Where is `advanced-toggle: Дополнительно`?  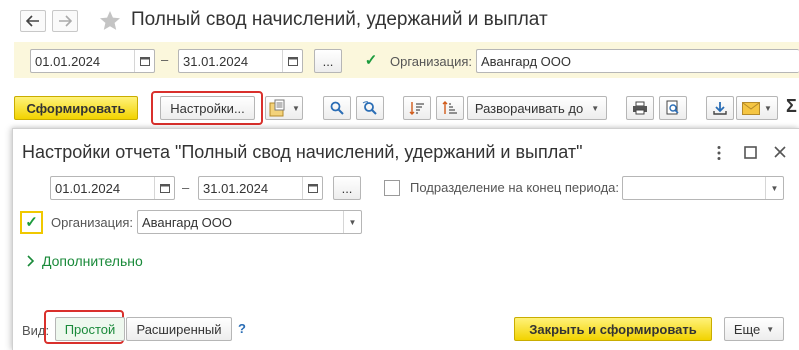
advanced-toggle: Дополнительно is located at coordinates (84, 261).